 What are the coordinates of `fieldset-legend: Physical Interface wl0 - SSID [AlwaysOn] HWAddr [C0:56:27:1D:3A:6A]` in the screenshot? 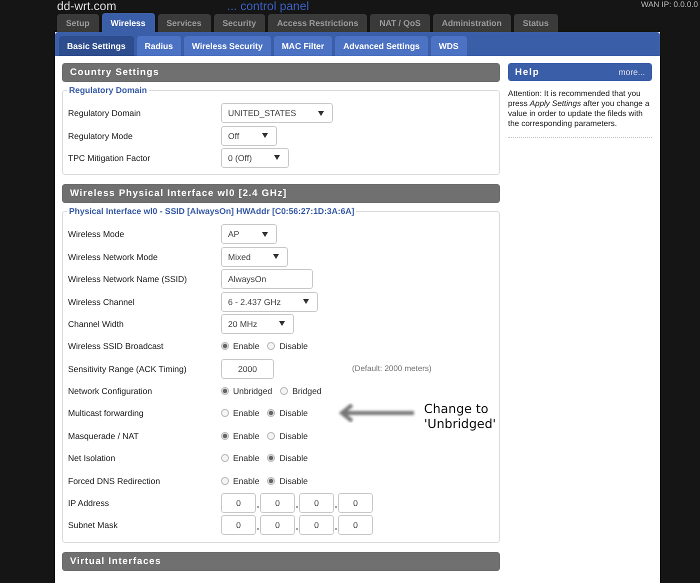 It's located at (211, 211).